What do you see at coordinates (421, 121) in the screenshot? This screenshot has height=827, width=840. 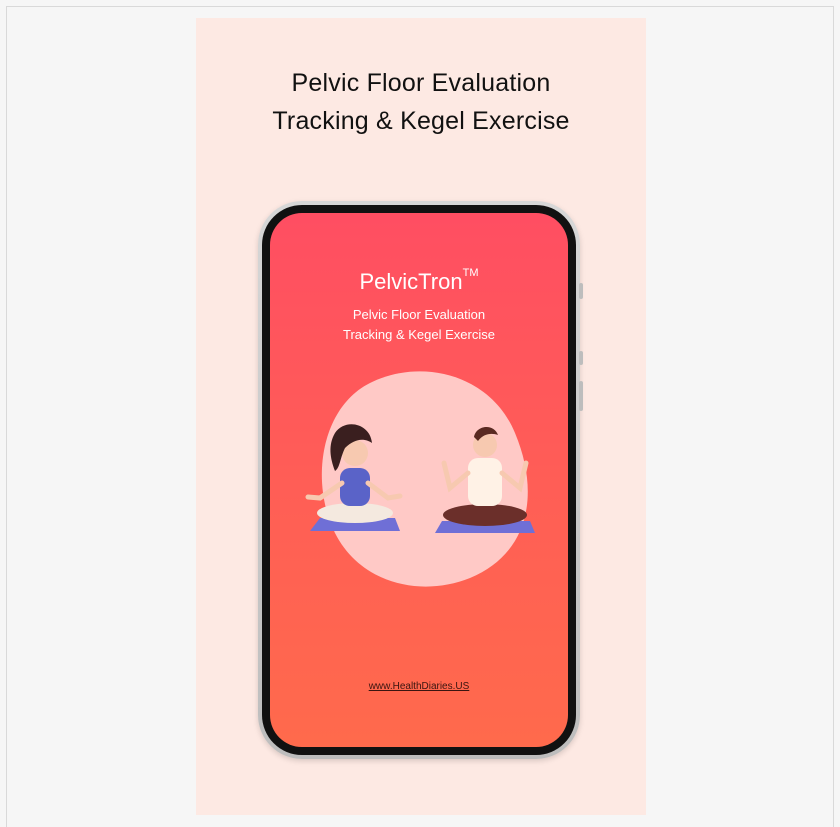 I see `poster-headline-line2: Tracking & Kegel Exercise` at bounding box center [421, 121].